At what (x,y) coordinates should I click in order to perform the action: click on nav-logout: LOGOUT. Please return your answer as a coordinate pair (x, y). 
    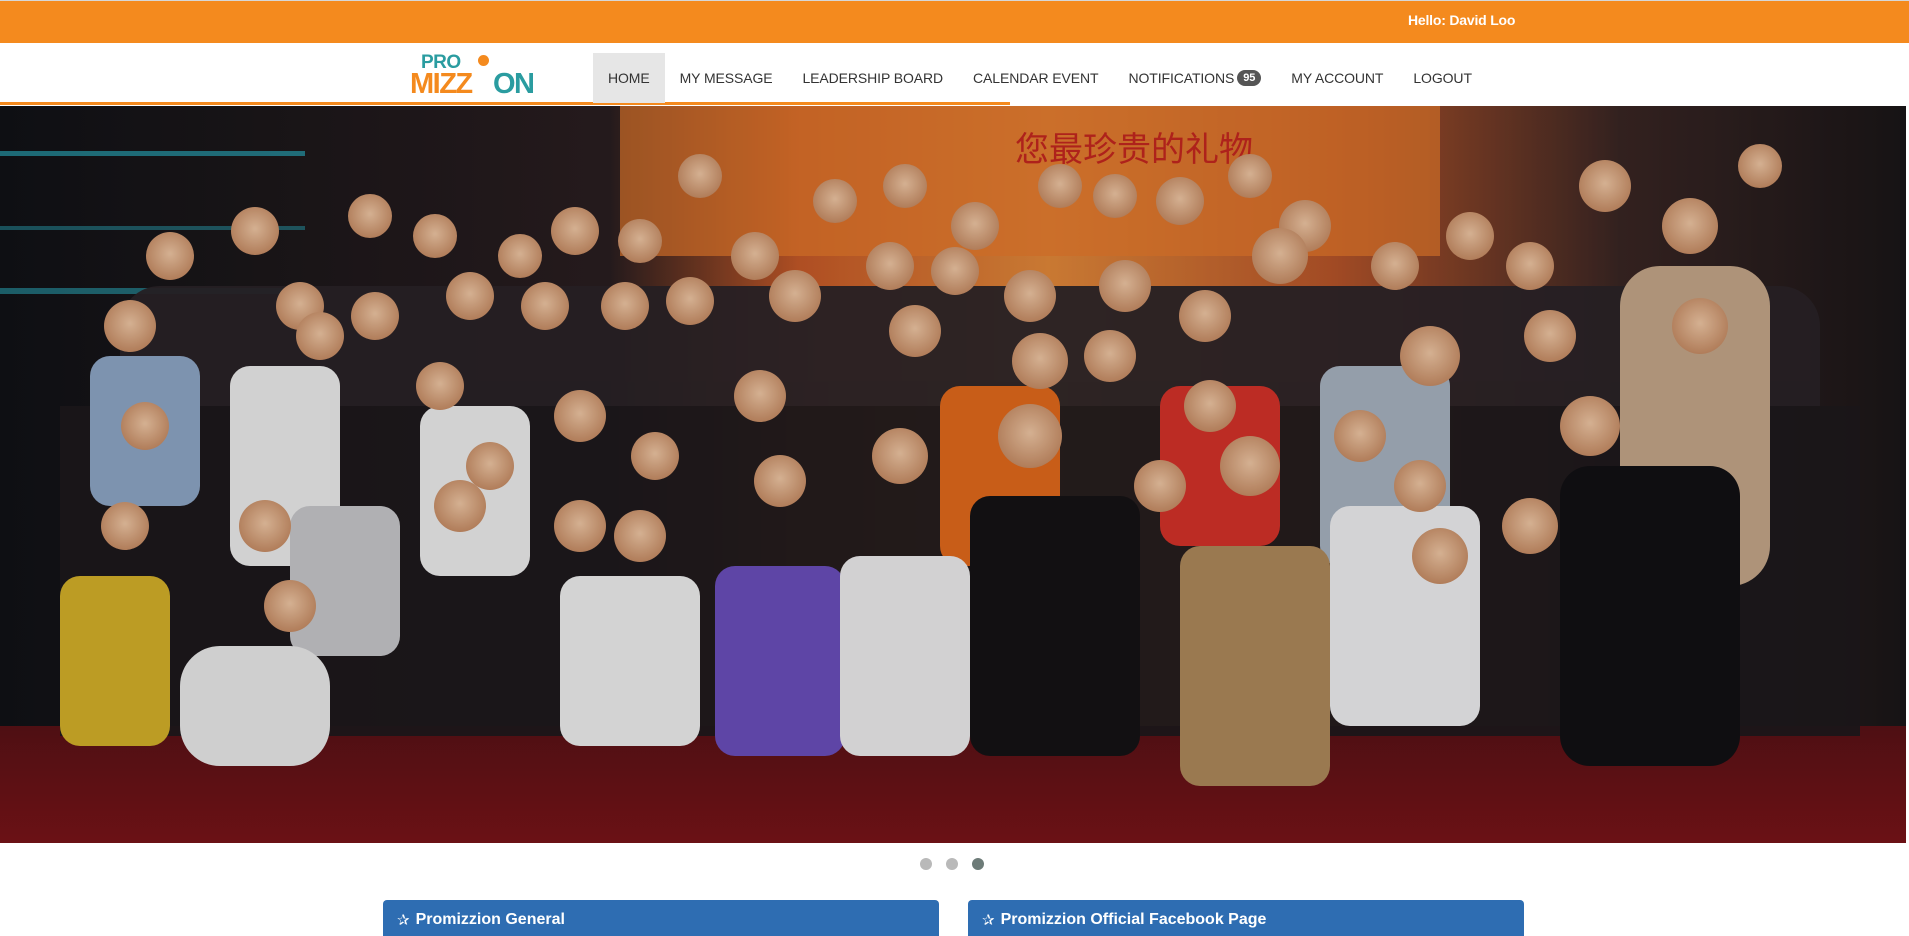
    Looking at the image, I should click on (1442, 78).